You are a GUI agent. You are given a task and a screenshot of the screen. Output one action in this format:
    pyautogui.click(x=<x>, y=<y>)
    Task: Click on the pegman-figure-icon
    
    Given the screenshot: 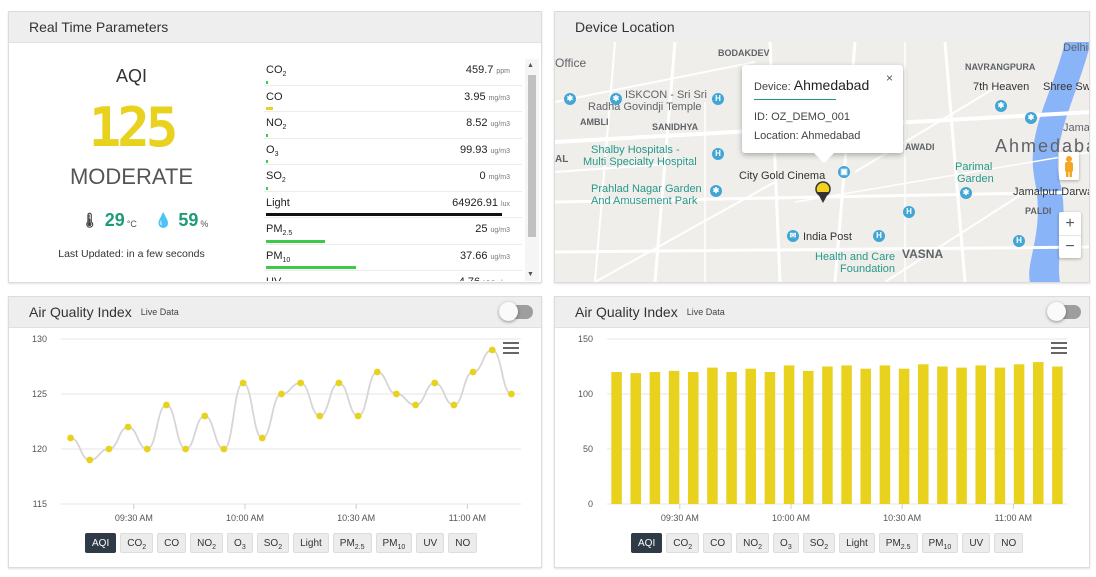 What is the action you would take?
    pyautogui.click(x=1069, y=166)
    